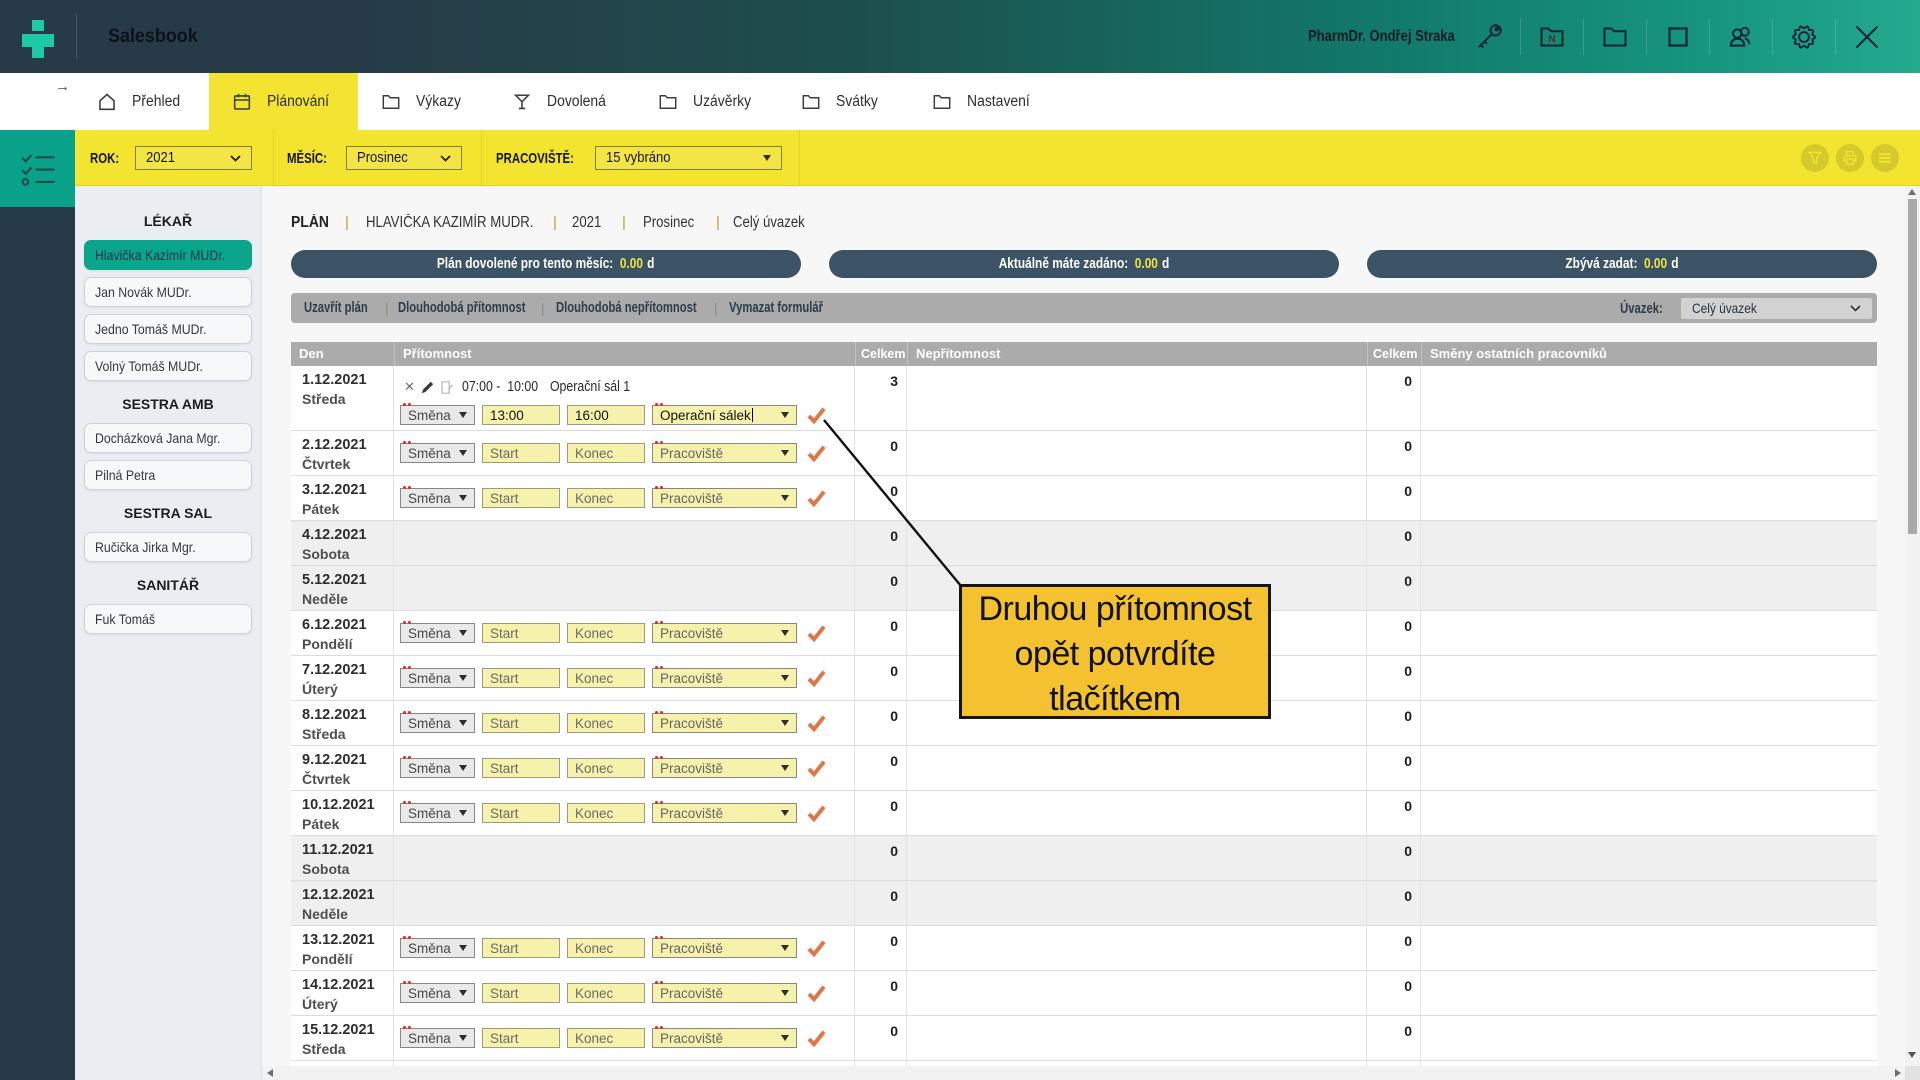 The image size is (1920, 1080). I want to click on uvazek-select: Celý úvazek, so click(1776, 308).